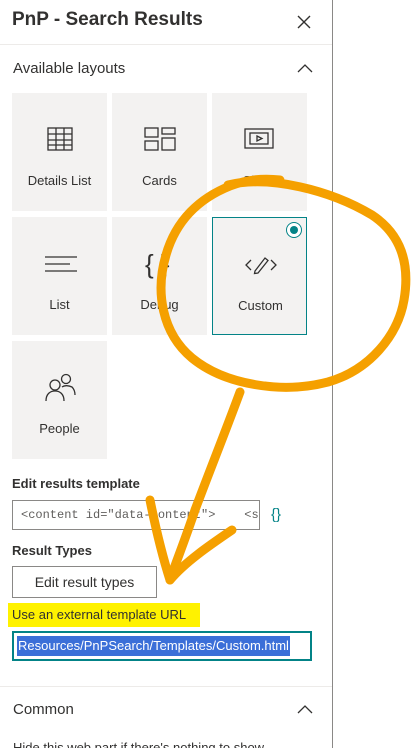 This screenshot has height=748, width=415. I want to click on pane-header: PnP - Search Results, so click(166, 22).